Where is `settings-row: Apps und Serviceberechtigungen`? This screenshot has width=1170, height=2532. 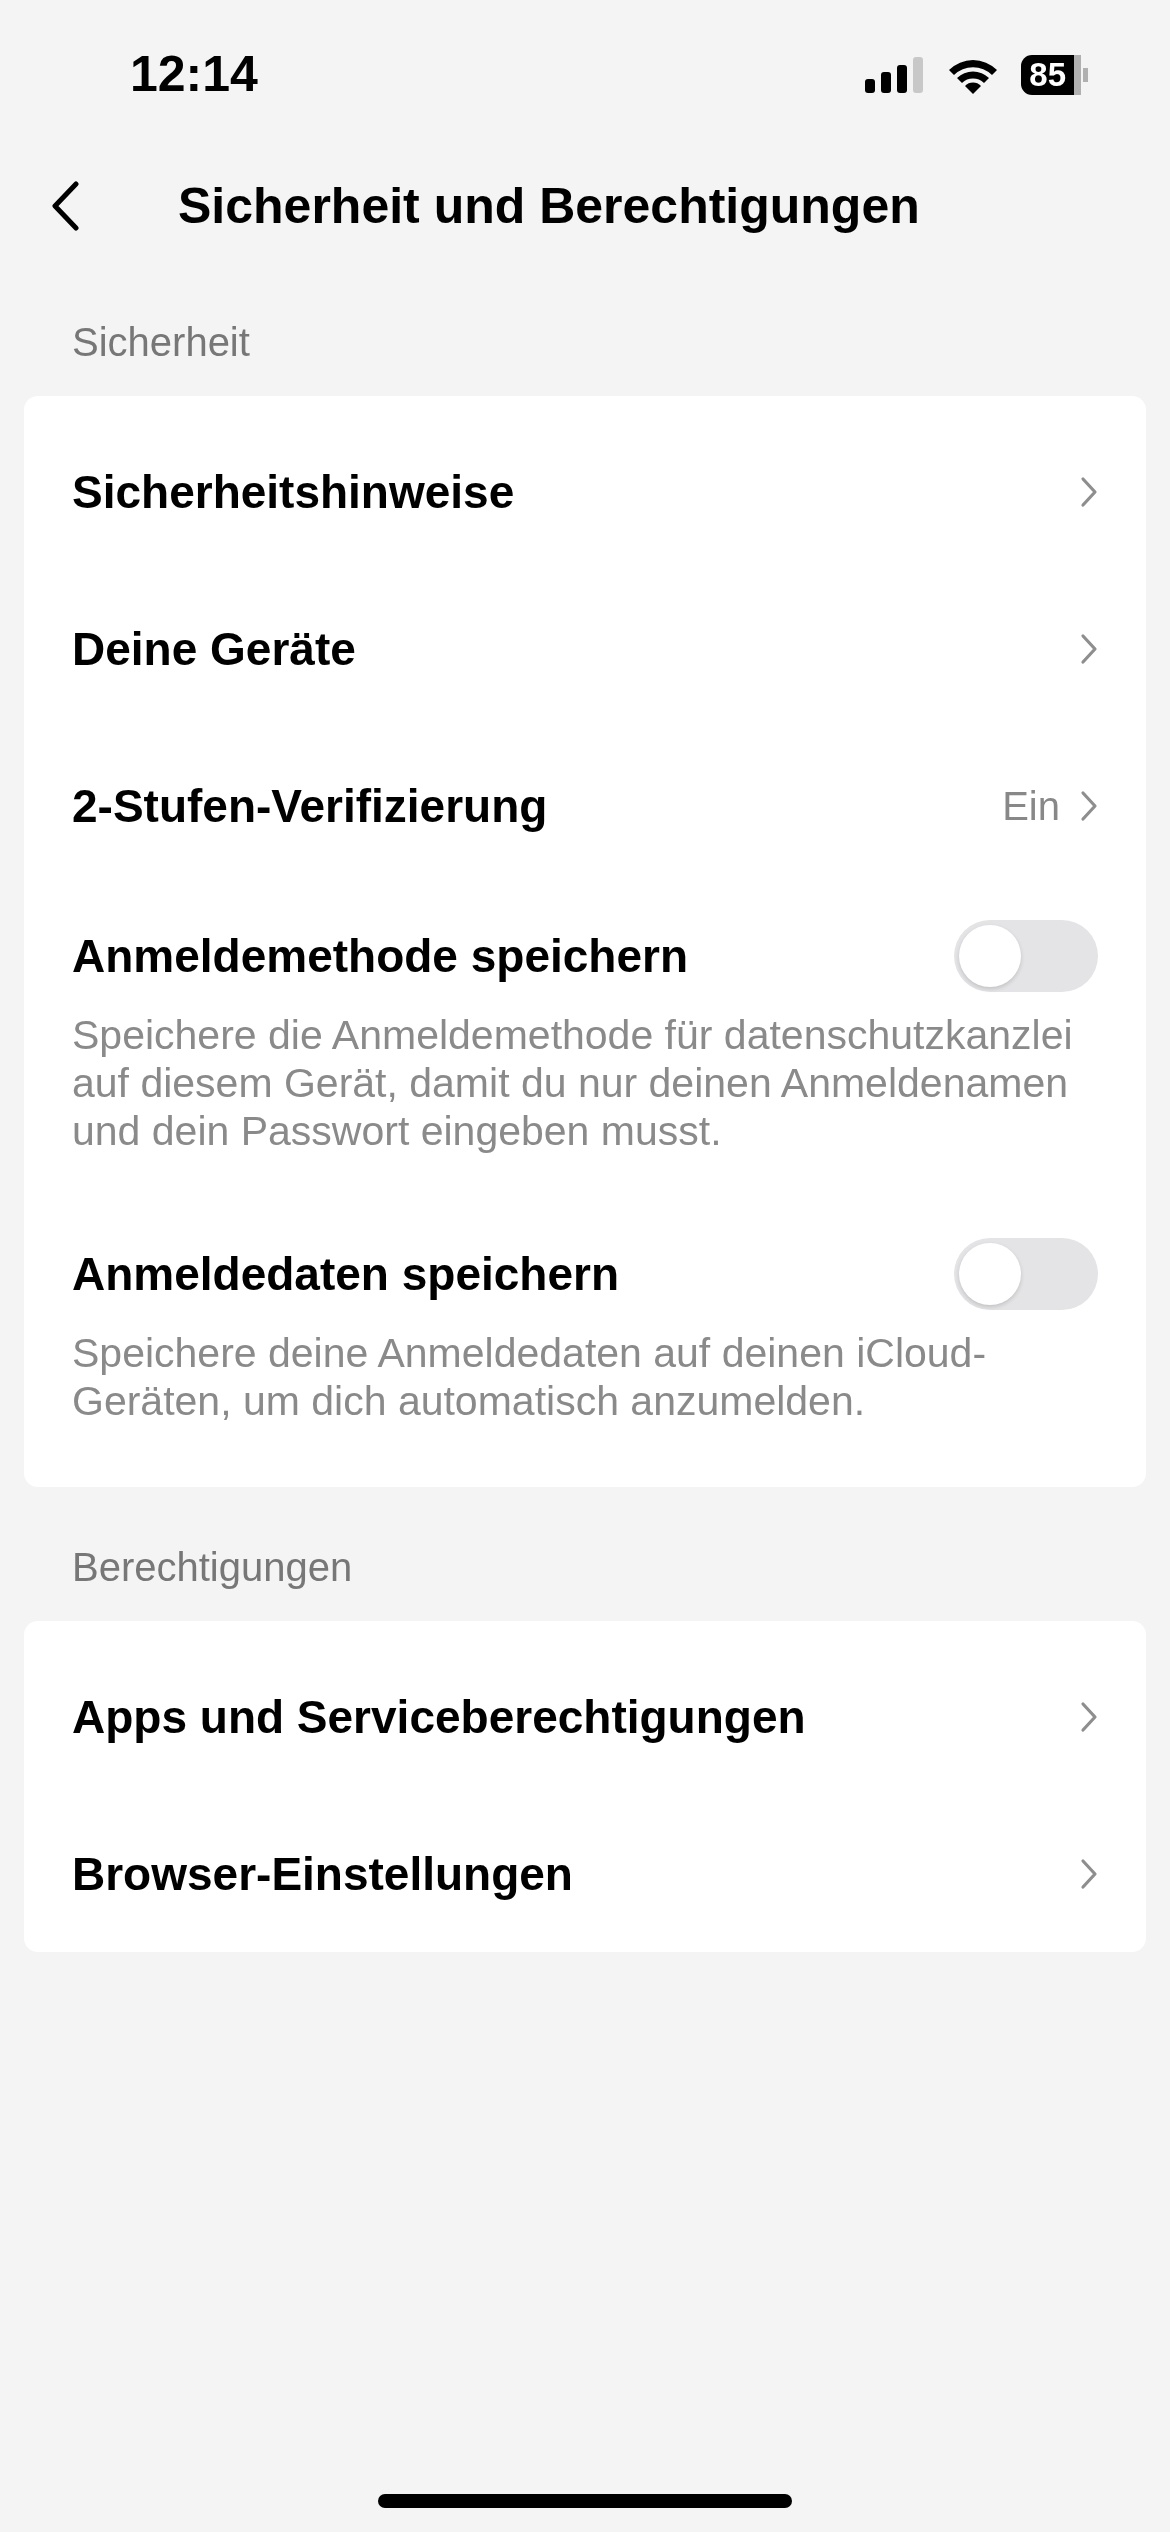
settings-row: Apps und Serviceberechtigungen is located at coordinates (585, 1717).